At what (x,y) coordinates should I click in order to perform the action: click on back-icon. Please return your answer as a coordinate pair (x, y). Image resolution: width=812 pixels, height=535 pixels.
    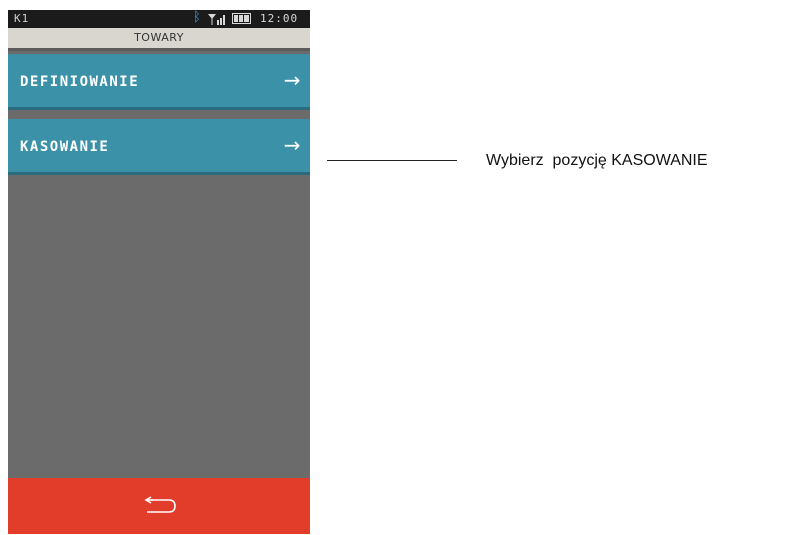
    Looking at the image, I should click on (160, 506).